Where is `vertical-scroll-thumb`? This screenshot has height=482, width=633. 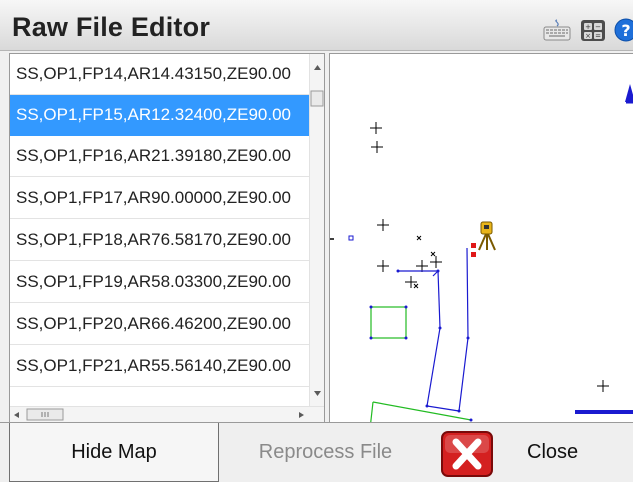 vertical-scroll-thumb is located at coordinates (317, 98).